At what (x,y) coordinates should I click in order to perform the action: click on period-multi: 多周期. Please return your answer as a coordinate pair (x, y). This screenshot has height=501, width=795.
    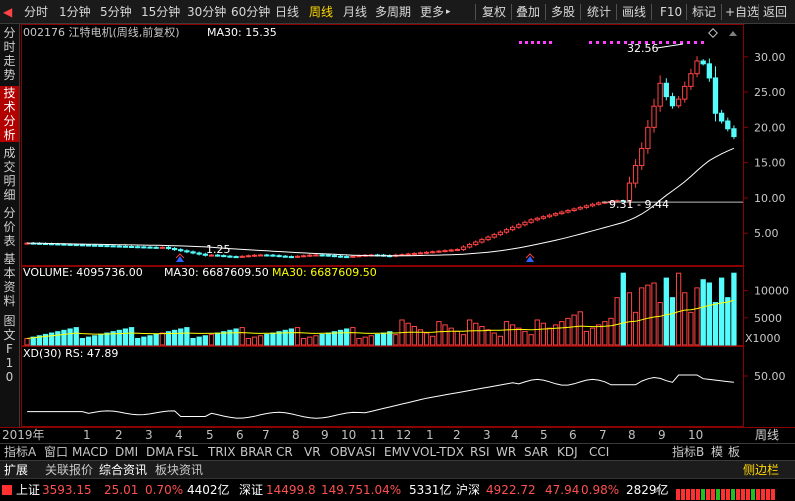
    Looking at the image, I should click on (393, 12).